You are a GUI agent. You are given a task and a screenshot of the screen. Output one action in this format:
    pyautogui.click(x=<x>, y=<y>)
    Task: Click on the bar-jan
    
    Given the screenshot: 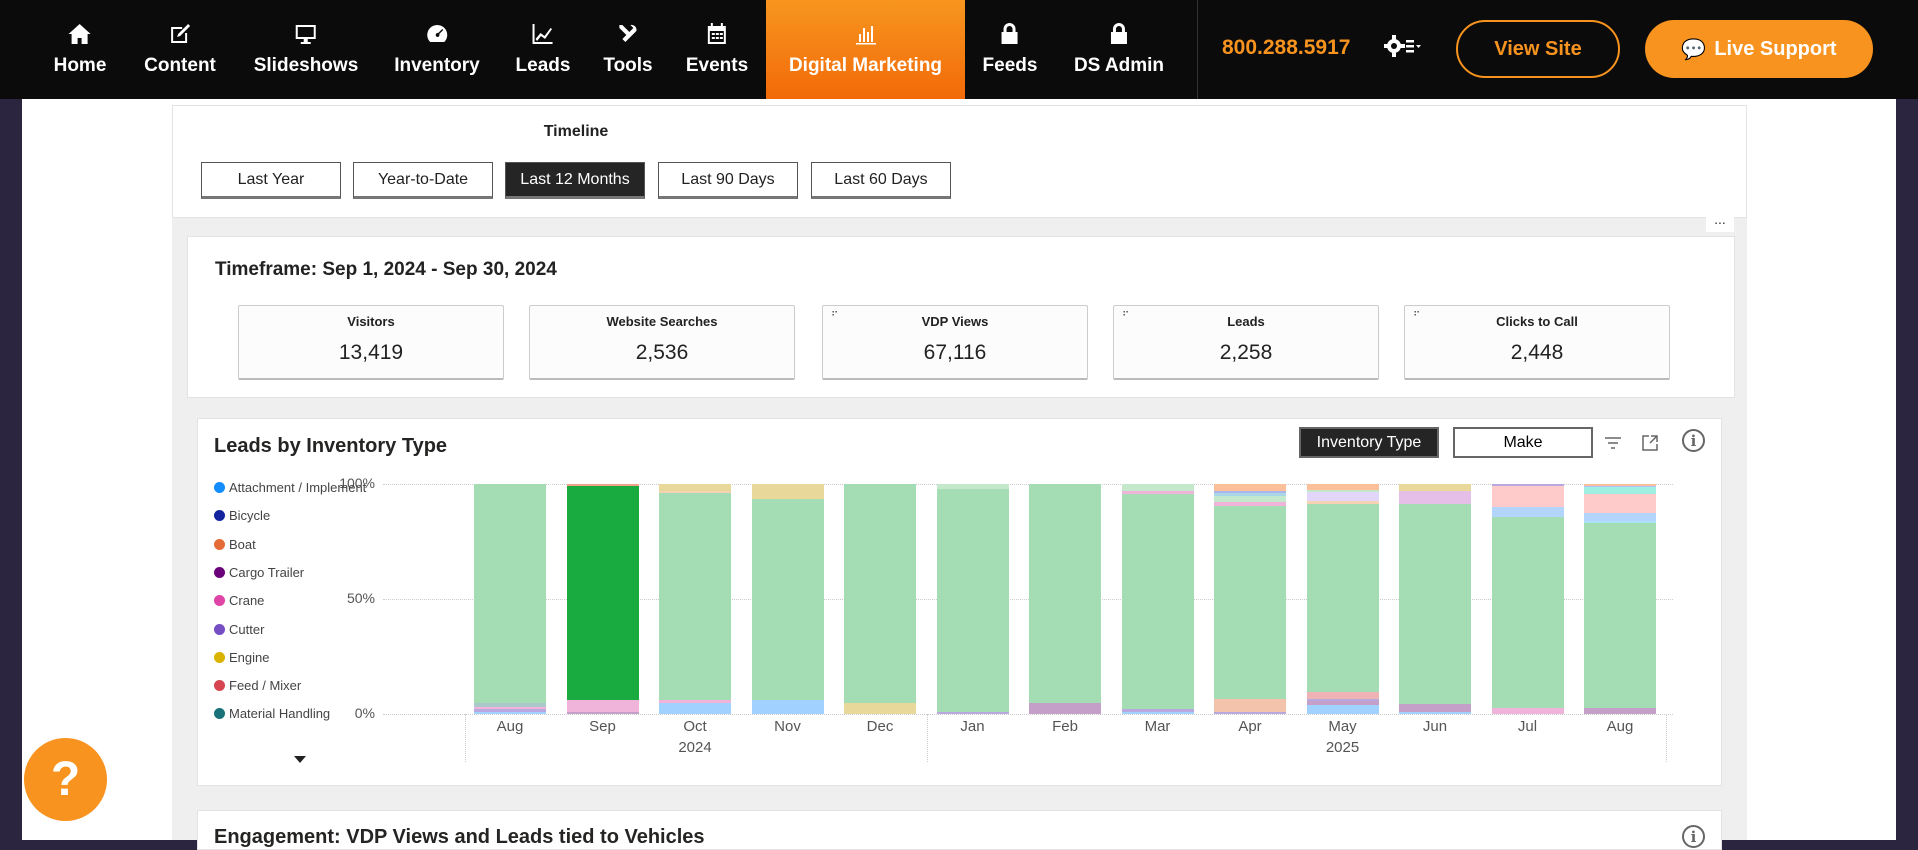 What is the action you would take?
    pyautogui.click(x=972, y=599)
    